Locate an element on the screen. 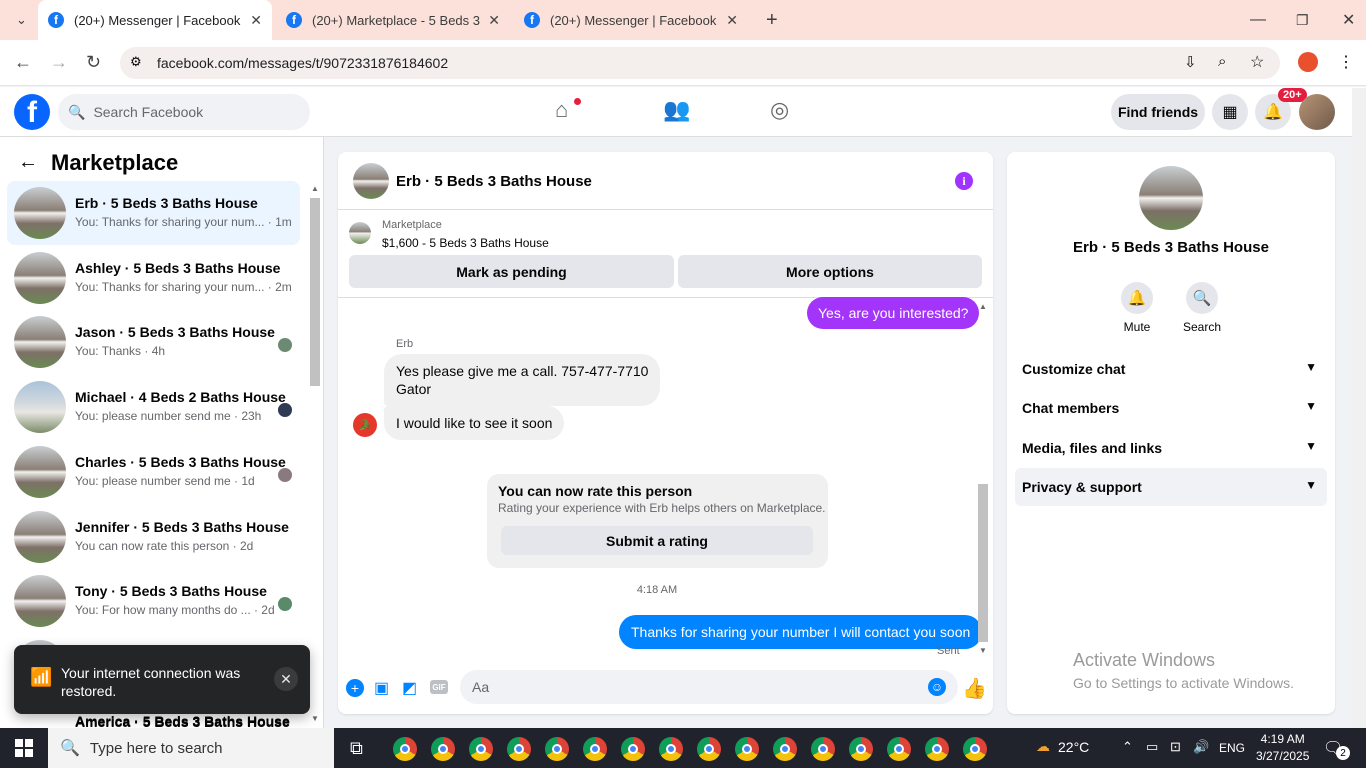 The width and height of the screenshot is (1366, 768). taskbar-search-input: 🔍 Type here to search is located at coordinates (191, 748).